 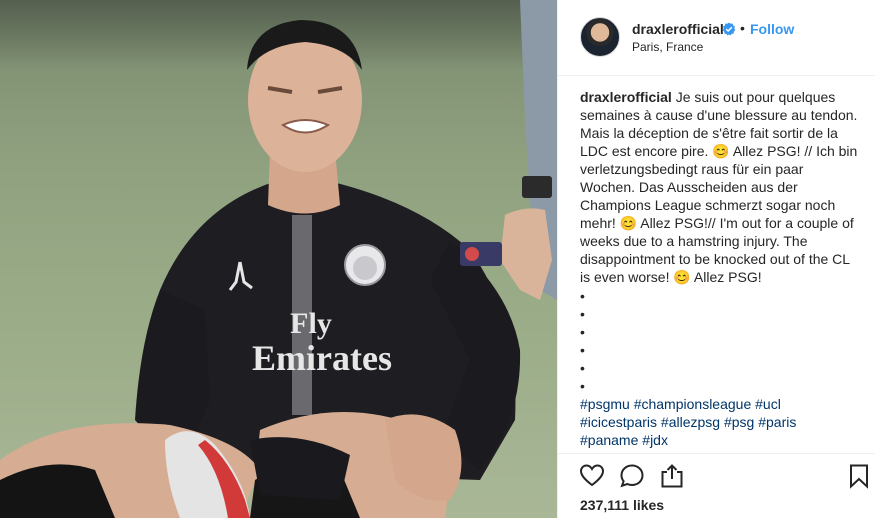 I want to click on patch-emblem, so click(x=472, y=254).